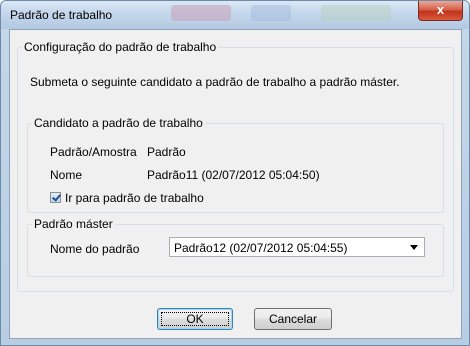 This screenshot has height=346, width=470. I want to click on cancel-button: Cancelar, so click(293, 319).